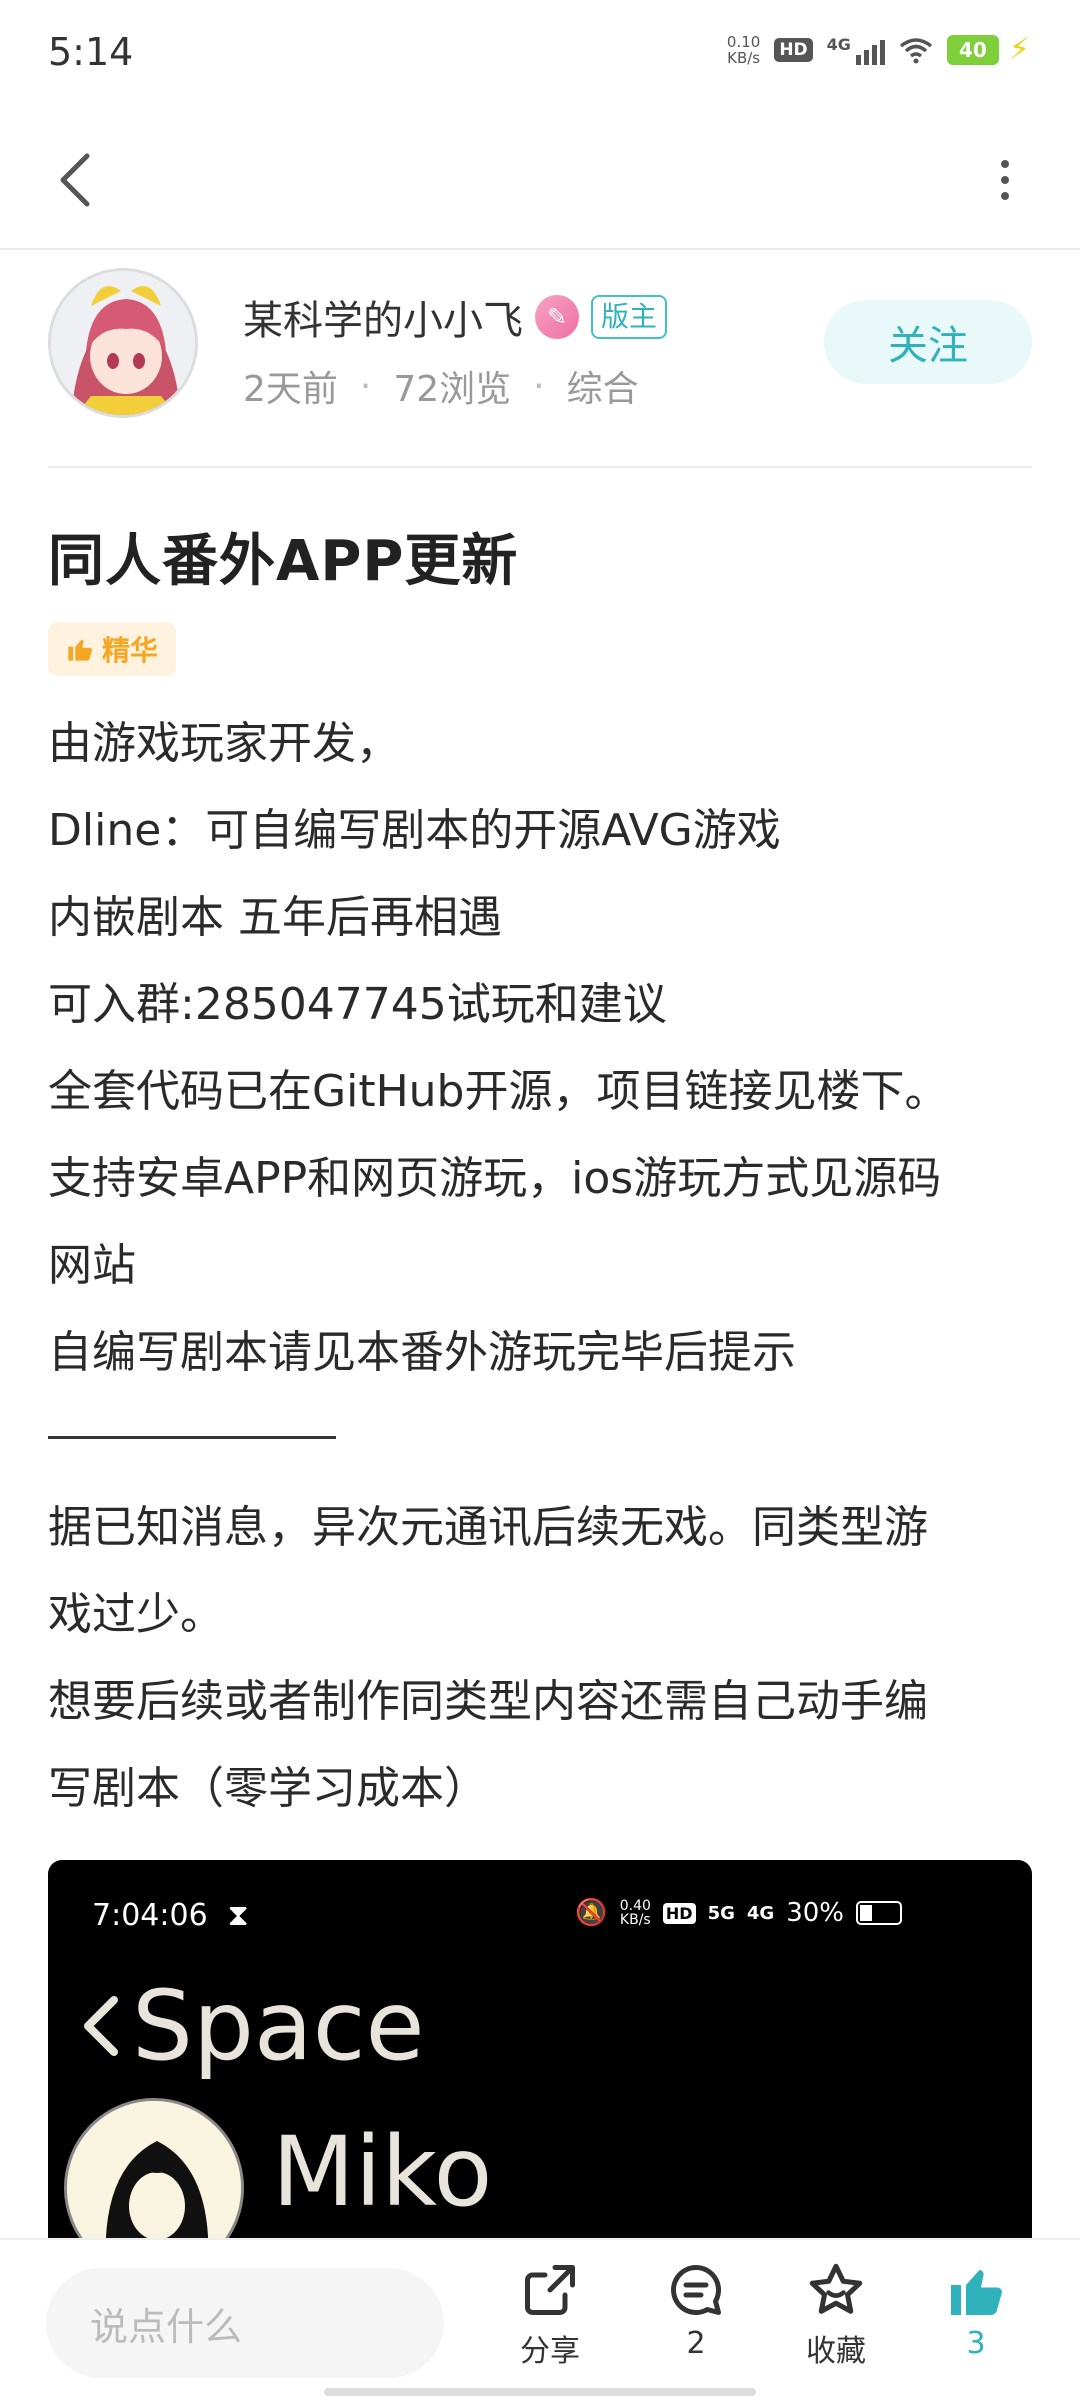 The width and height of the screenshot is (1080, 2400). Describe the element at coordinates (488, 1701) in the screenshot. I see `post-line: 想要后续或者制作同类型内容还需自己动手编` at that location.